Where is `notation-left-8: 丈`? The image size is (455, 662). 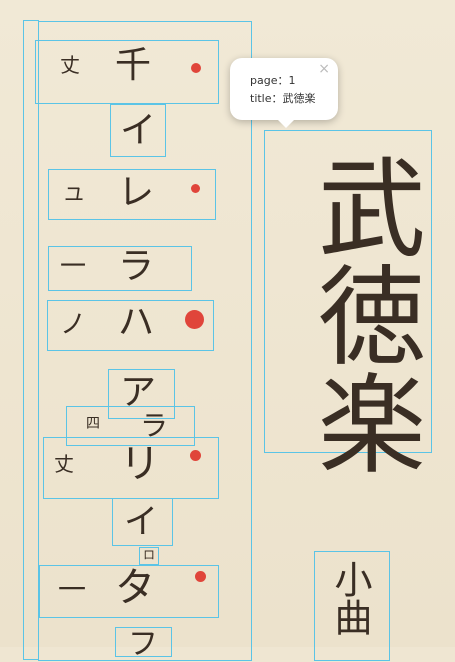
notation-left-8: 丈 is located at coordinates (64, 464).